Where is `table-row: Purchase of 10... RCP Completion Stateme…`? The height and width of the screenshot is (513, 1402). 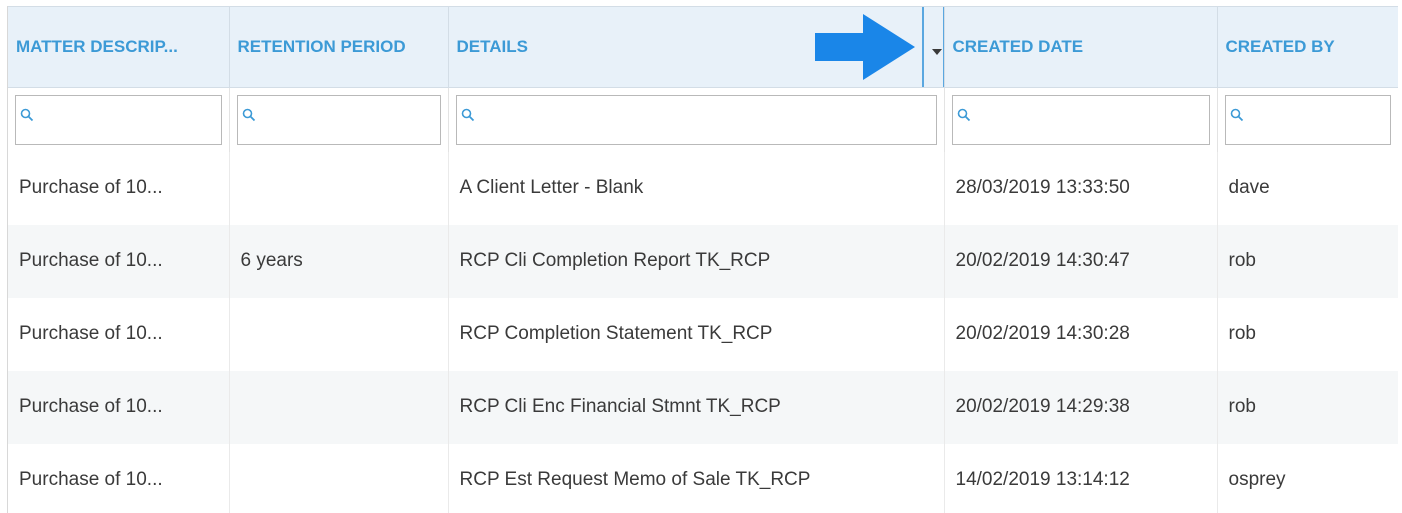 table-row: Purchase of 10... RCP Completion Stateme… is located at coordinates (703, 334).